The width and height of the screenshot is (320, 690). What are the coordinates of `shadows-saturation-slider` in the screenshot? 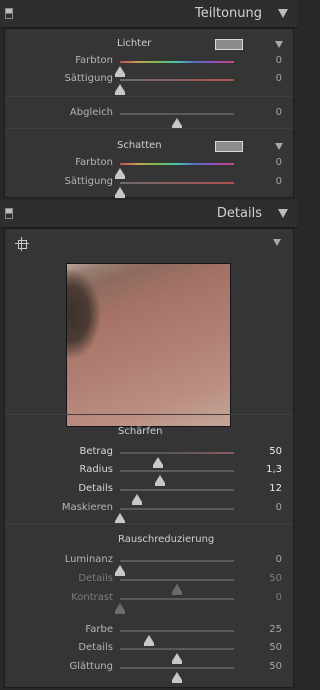 It's located at (174, 190).